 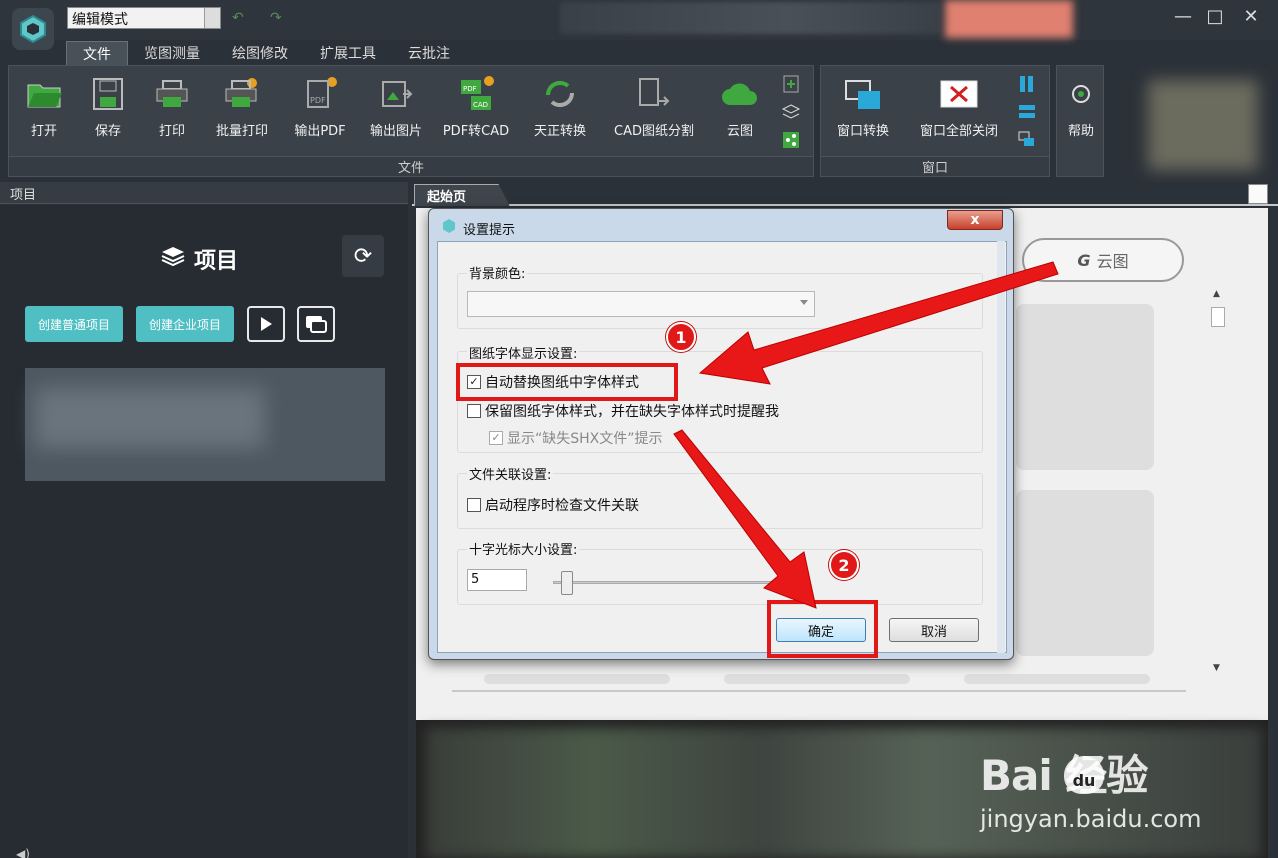 I want to click on baidu-watermark: Bai 经验 du jingyan.baidu.com, so click(x=1090, y=787).